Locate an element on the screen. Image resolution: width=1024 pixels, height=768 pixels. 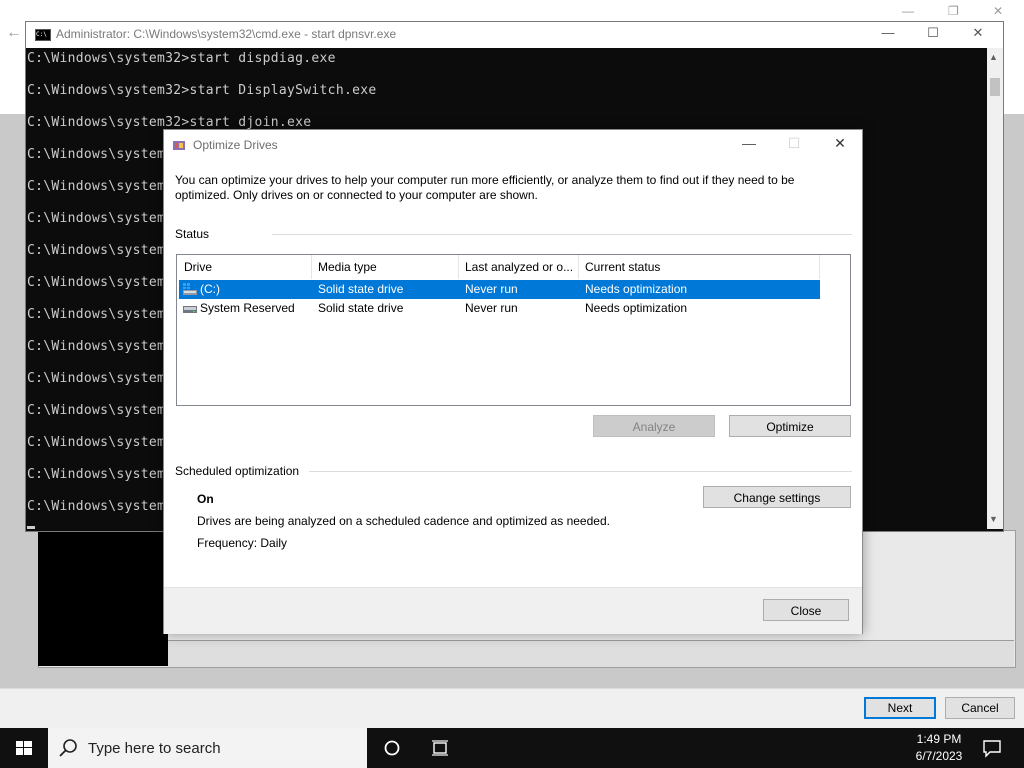
task-view-icon is located at coordinates (440, 748).